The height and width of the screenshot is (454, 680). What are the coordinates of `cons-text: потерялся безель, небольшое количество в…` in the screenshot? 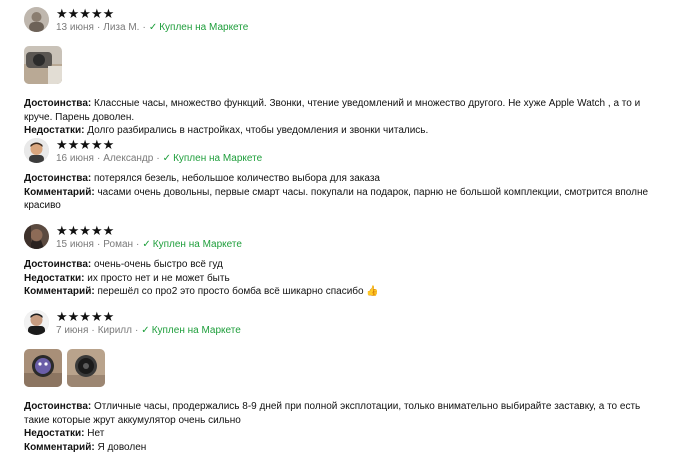 It's located at (237, 178).